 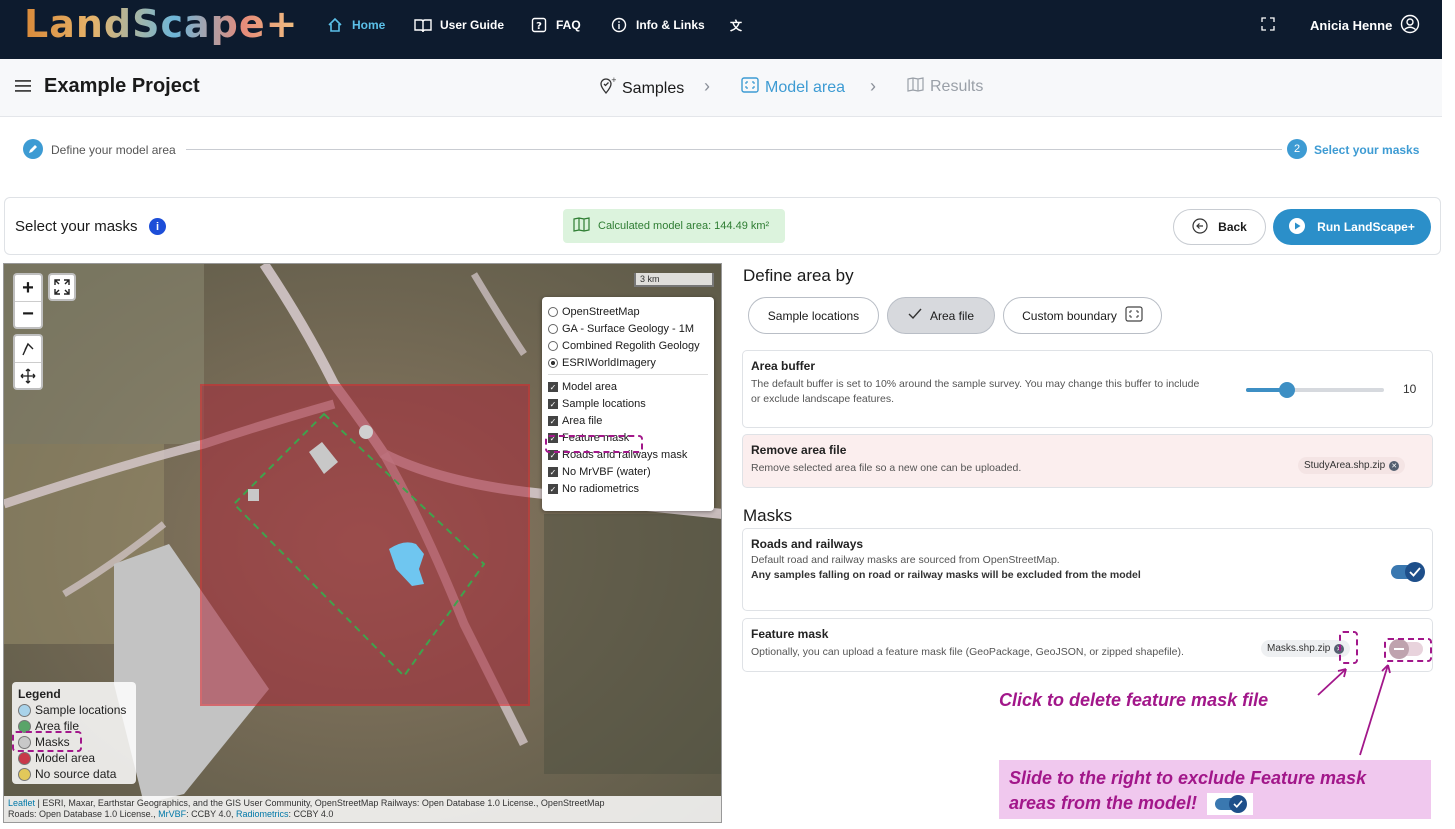 I want to click on map-icon, so click(x=581, y=226).